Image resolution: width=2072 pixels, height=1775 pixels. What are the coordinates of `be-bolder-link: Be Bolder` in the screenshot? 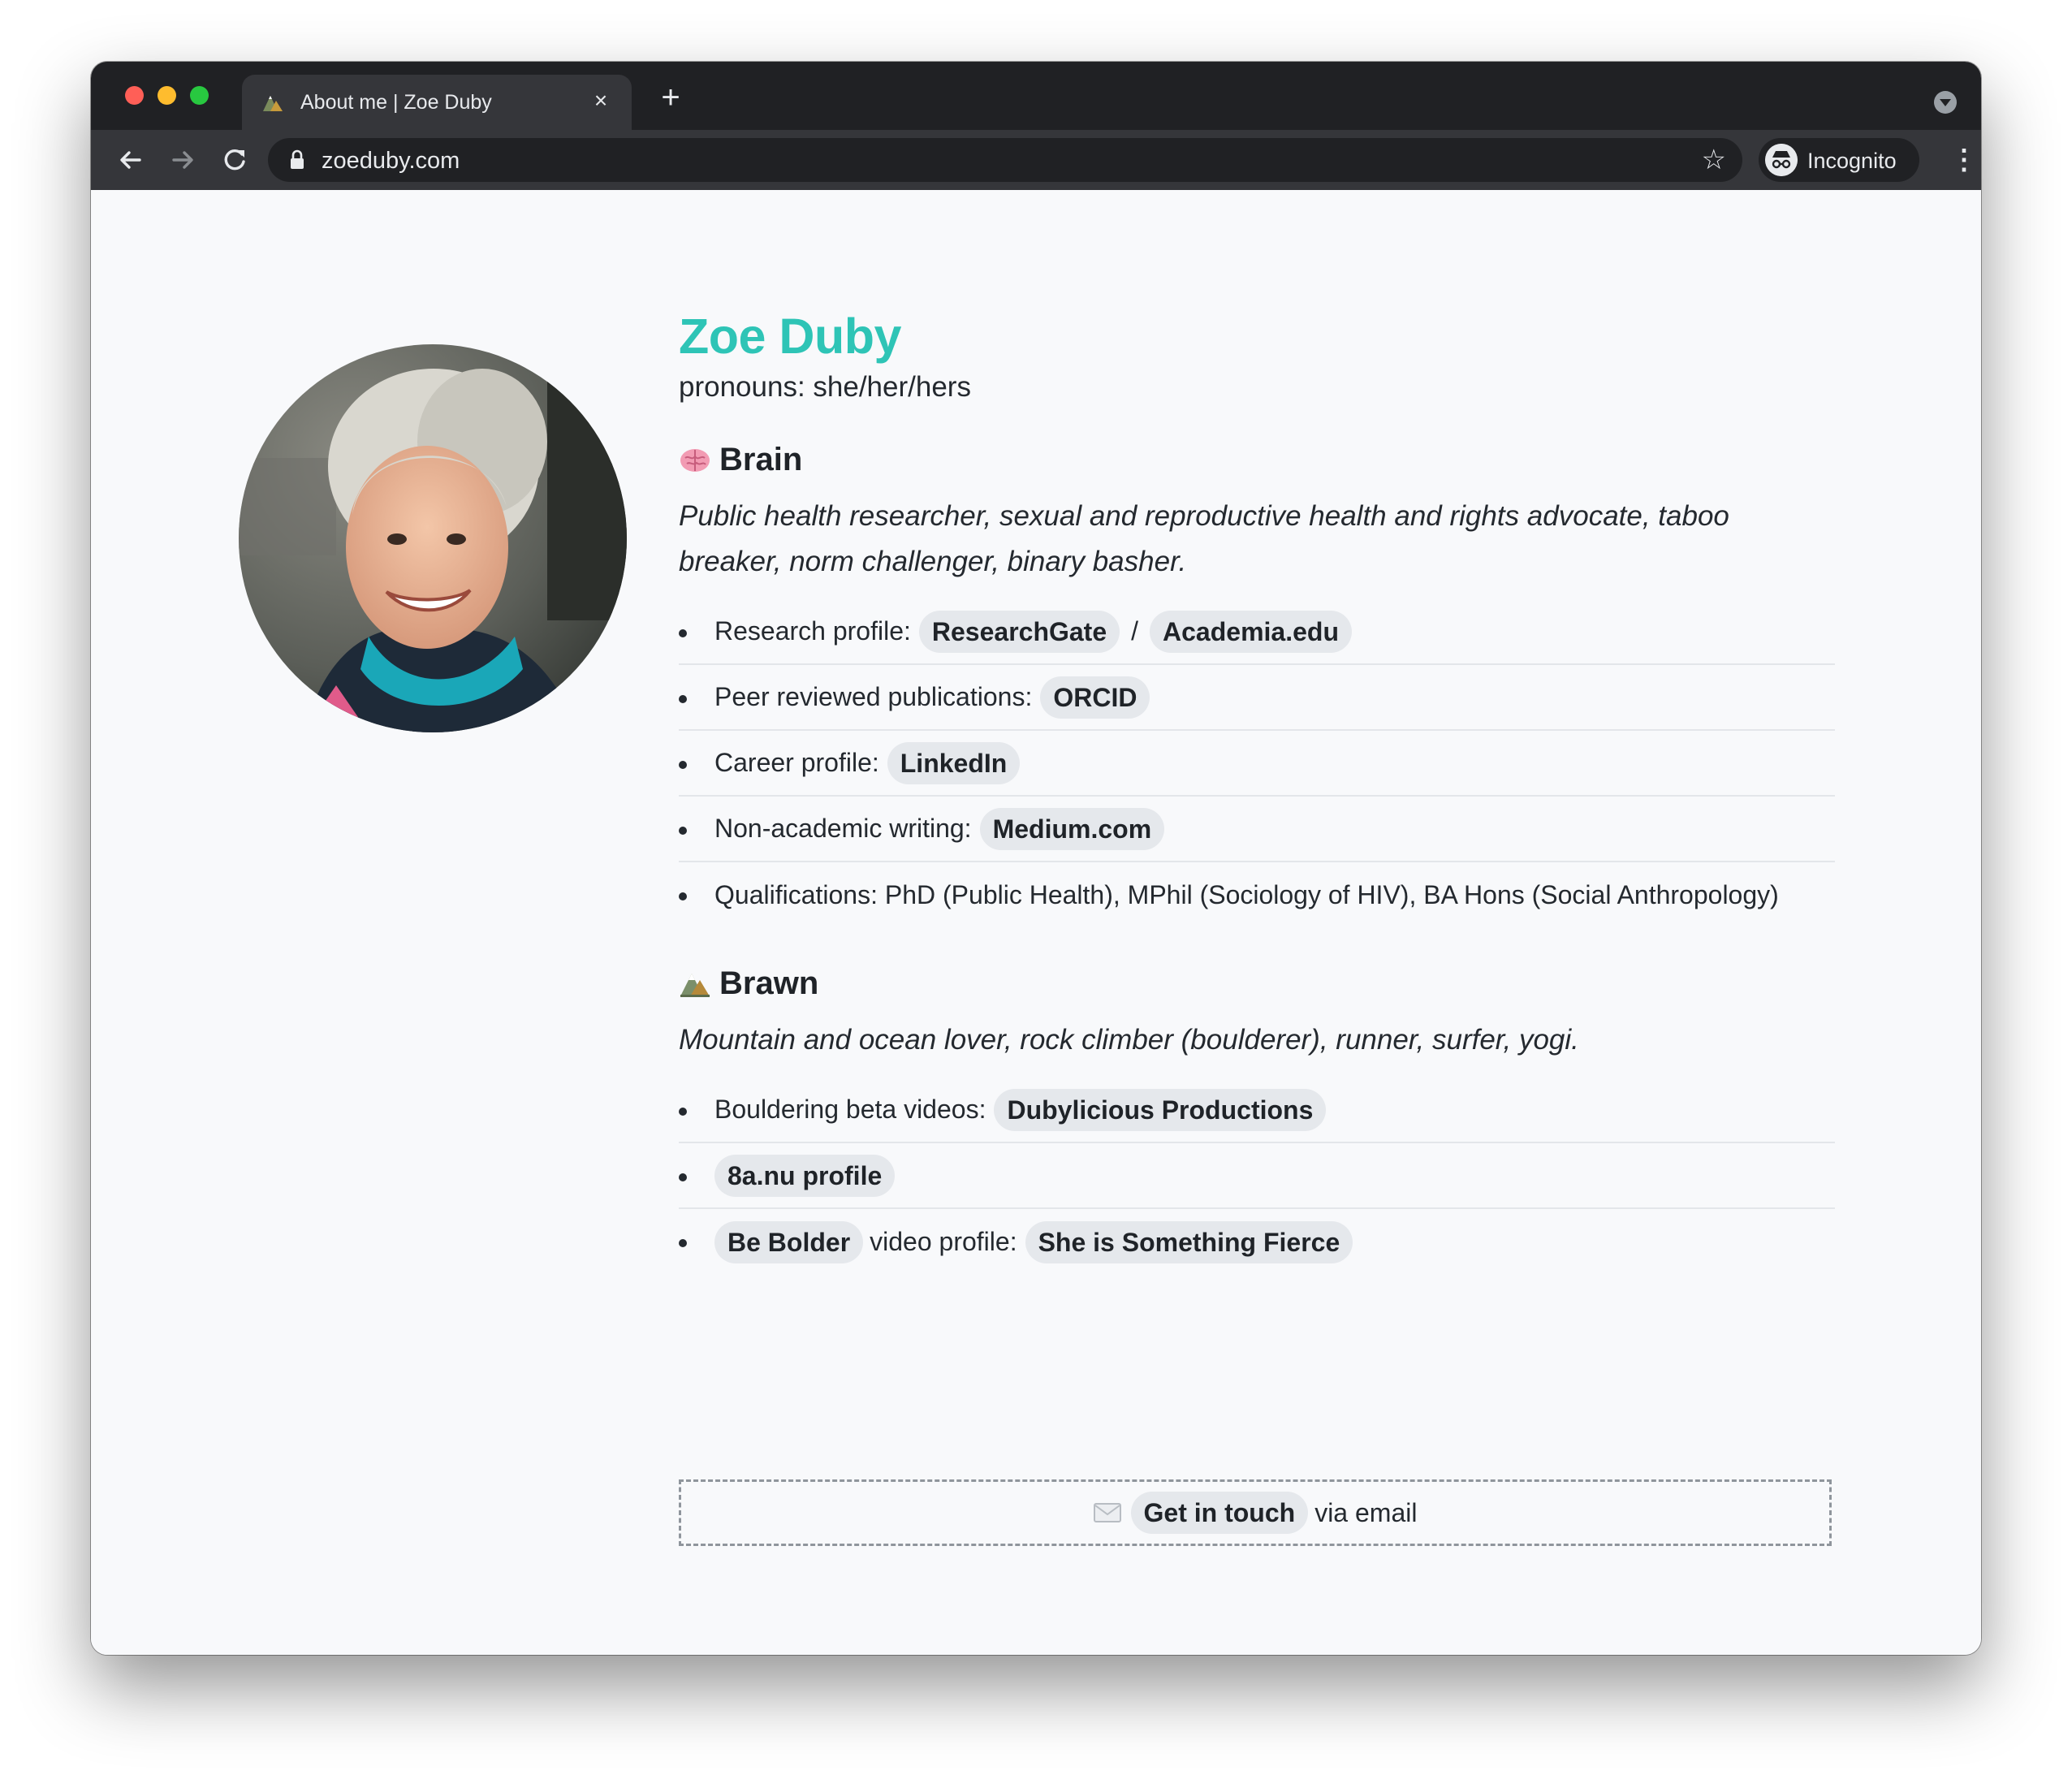 It's located at (789, 1242).